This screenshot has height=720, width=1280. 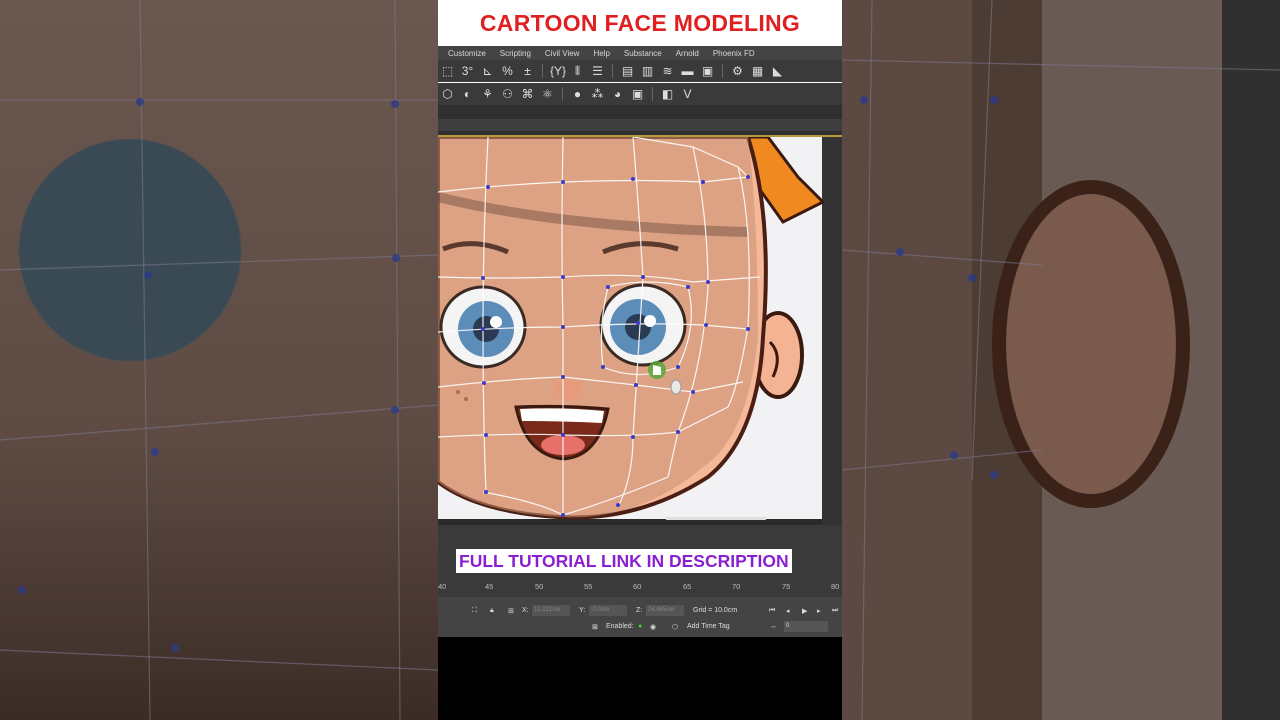 What do you see at coordinates (447, 71) in the screenshot?
I see `select-icon: ⬚` at bounding box center [447, 71].